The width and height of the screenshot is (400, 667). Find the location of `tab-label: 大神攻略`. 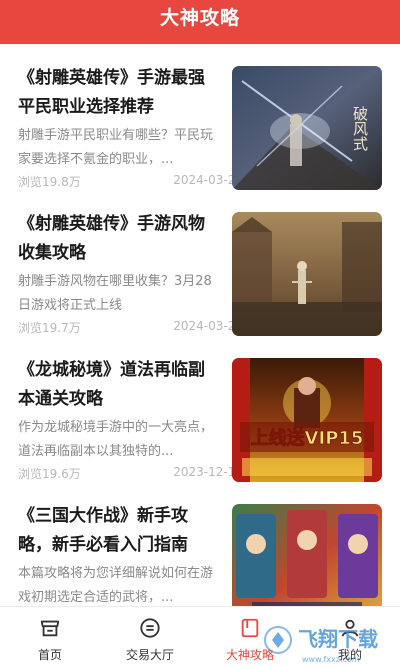

tab-label: 大神攻略 is located at coordinates (249, 655).